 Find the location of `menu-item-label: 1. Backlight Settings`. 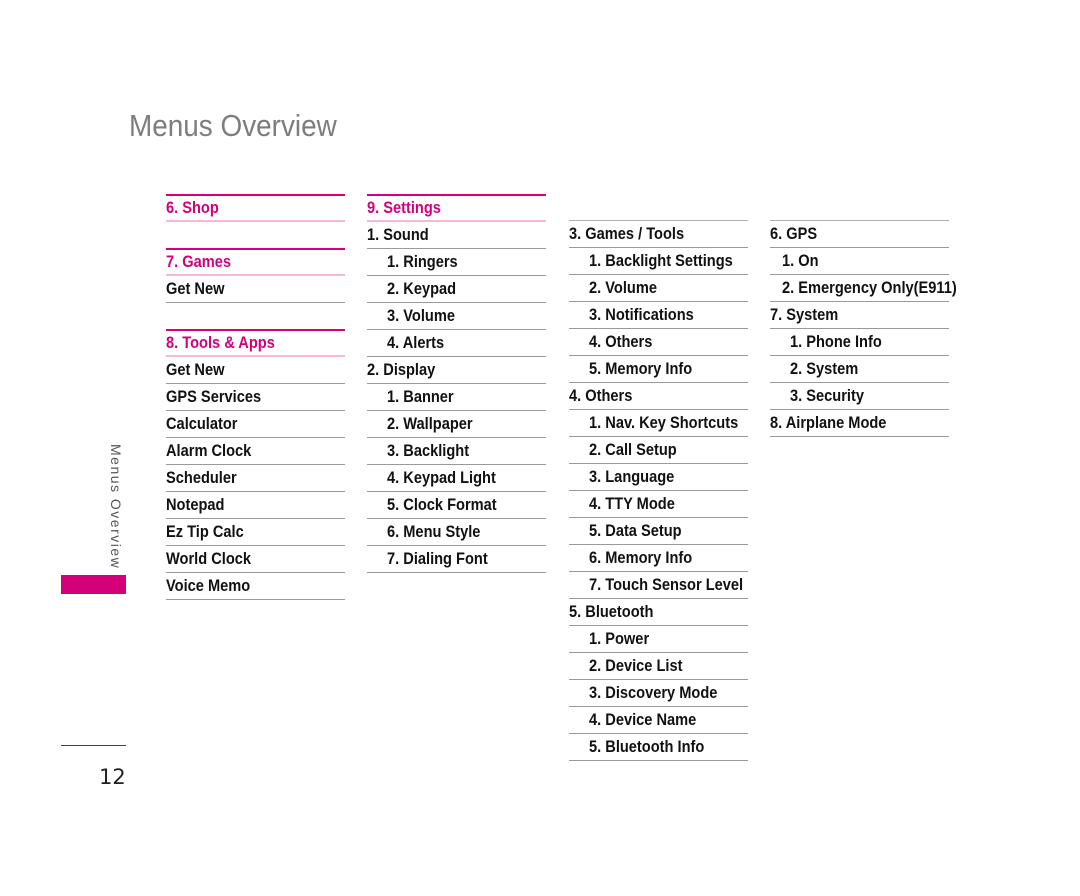

menu-item-label: 1. Backlight Settings is located at coordinates (661, 260).